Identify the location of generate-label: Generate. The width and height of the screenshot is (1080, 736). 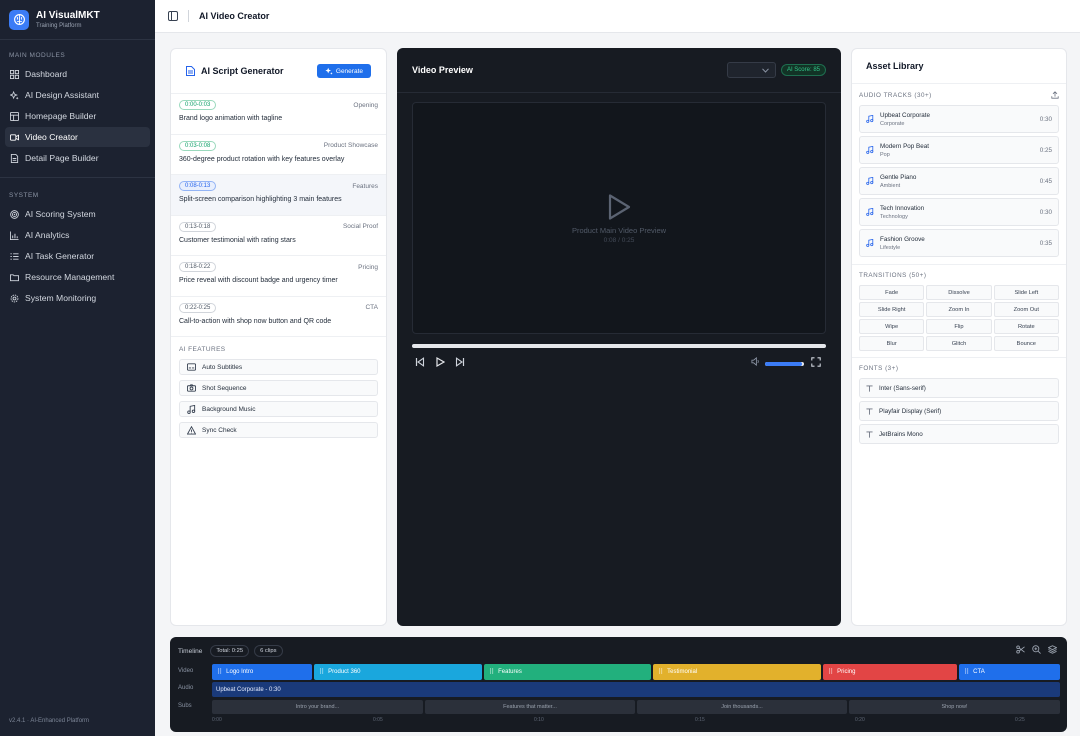
(349, 71).